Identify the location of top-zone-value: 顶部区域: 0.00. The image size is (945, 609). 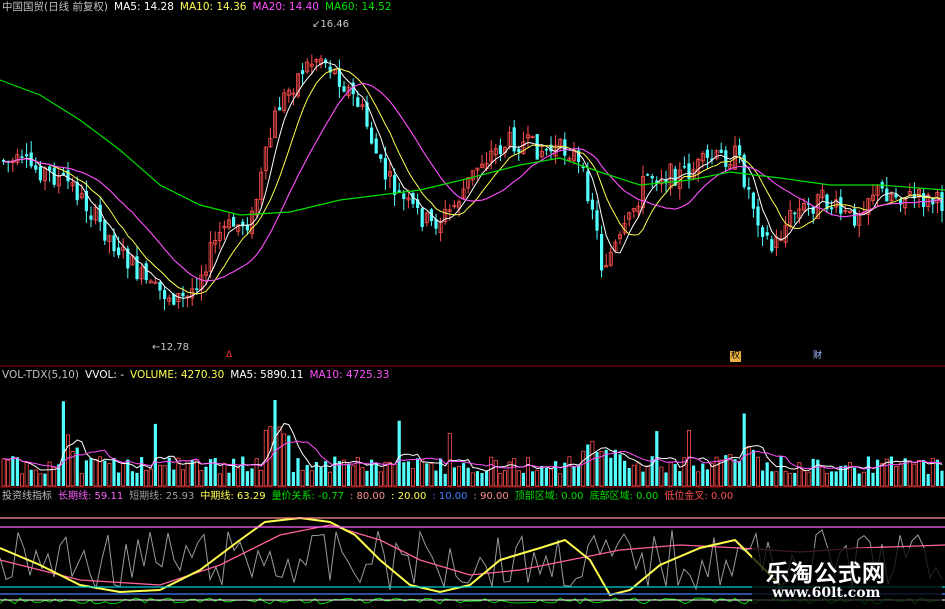
(549, 496).